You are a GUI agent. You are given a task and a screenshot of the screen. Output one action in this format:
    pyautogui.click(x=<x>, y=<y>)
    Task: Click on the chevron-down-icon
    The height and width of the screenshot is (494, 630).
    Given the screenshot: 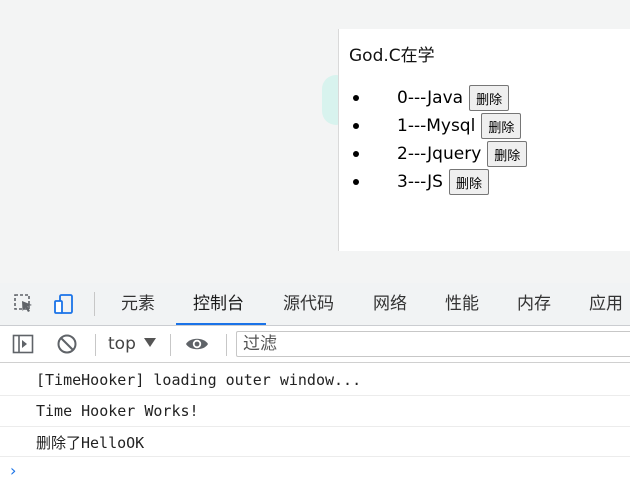 What is the action you would take?
    pyautogui.click(x=150, y=342)
    